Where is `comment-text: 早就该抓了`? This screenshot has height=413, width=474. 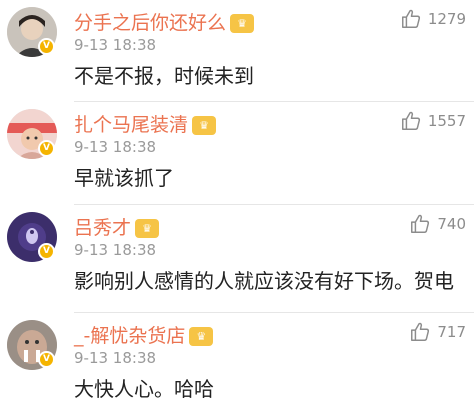
comment-text: 早就该抓了 is located at coordinates (124, 178).